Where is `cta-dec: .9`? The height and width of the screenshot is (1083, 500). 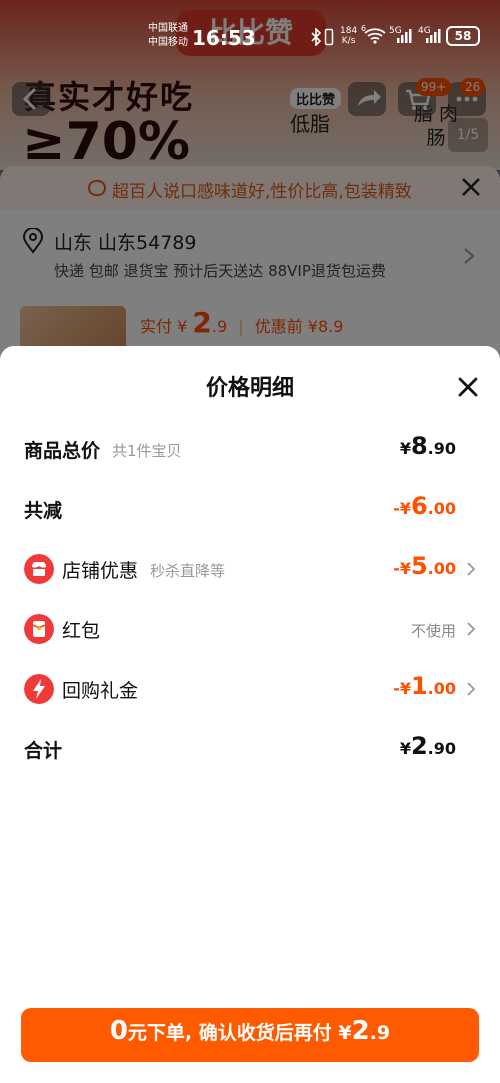 cta-dec: .9 is located at coordinates (380, 1033).